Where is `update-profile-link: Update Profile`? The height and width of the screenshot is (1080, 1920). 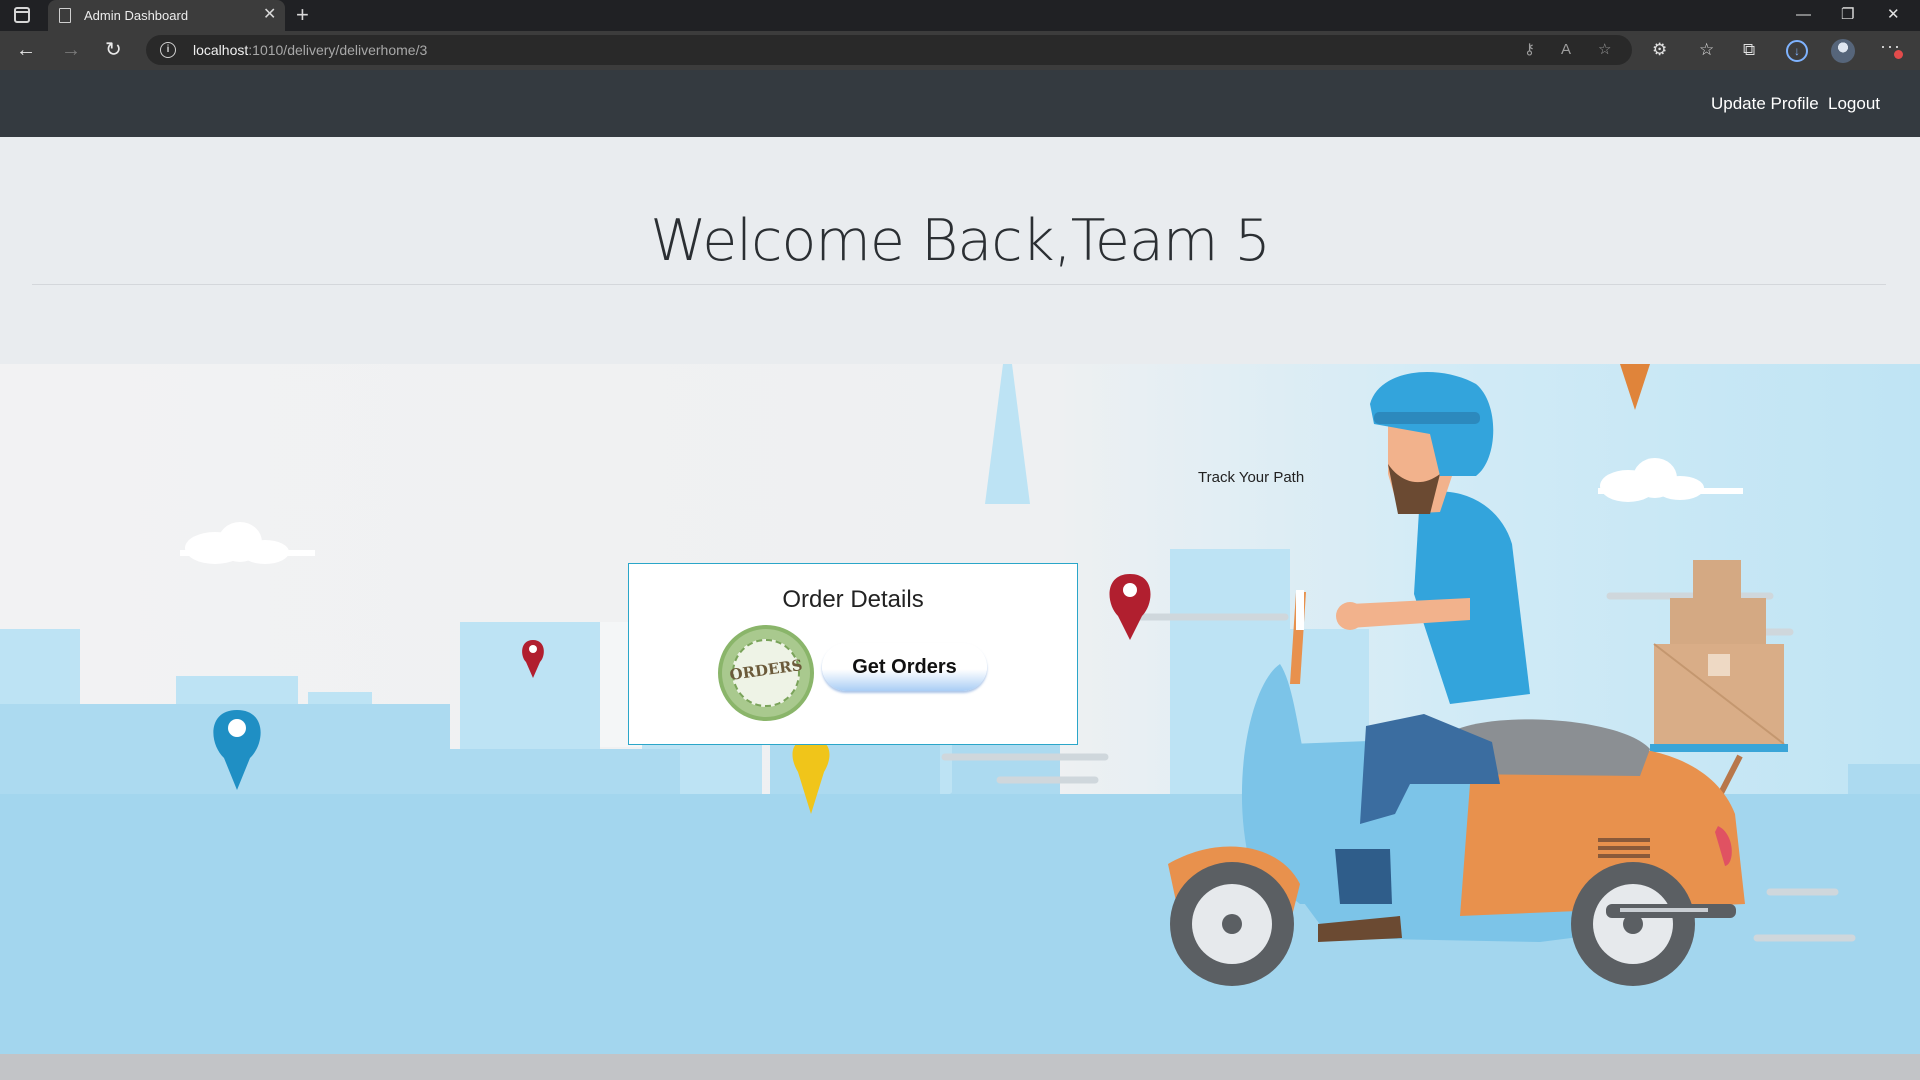
update-profile-link: Update Profile is located at coordinates (1765, 104).